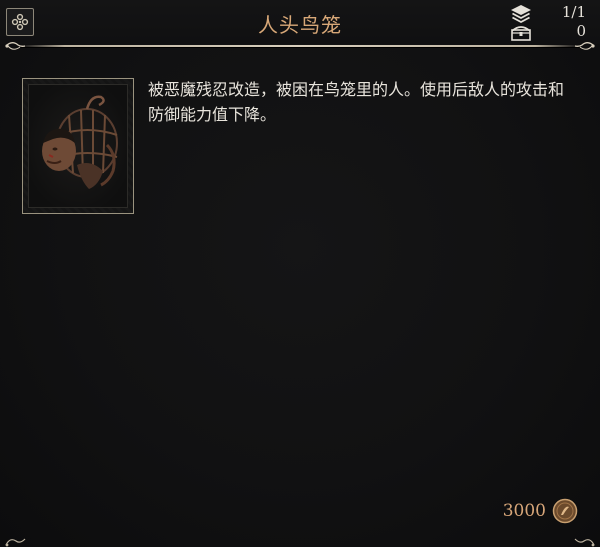  What do you see at coordinates (15, 542) in the screenshot?
I see `bottom-left-flourish-icon` at bounding box center [15, 542].